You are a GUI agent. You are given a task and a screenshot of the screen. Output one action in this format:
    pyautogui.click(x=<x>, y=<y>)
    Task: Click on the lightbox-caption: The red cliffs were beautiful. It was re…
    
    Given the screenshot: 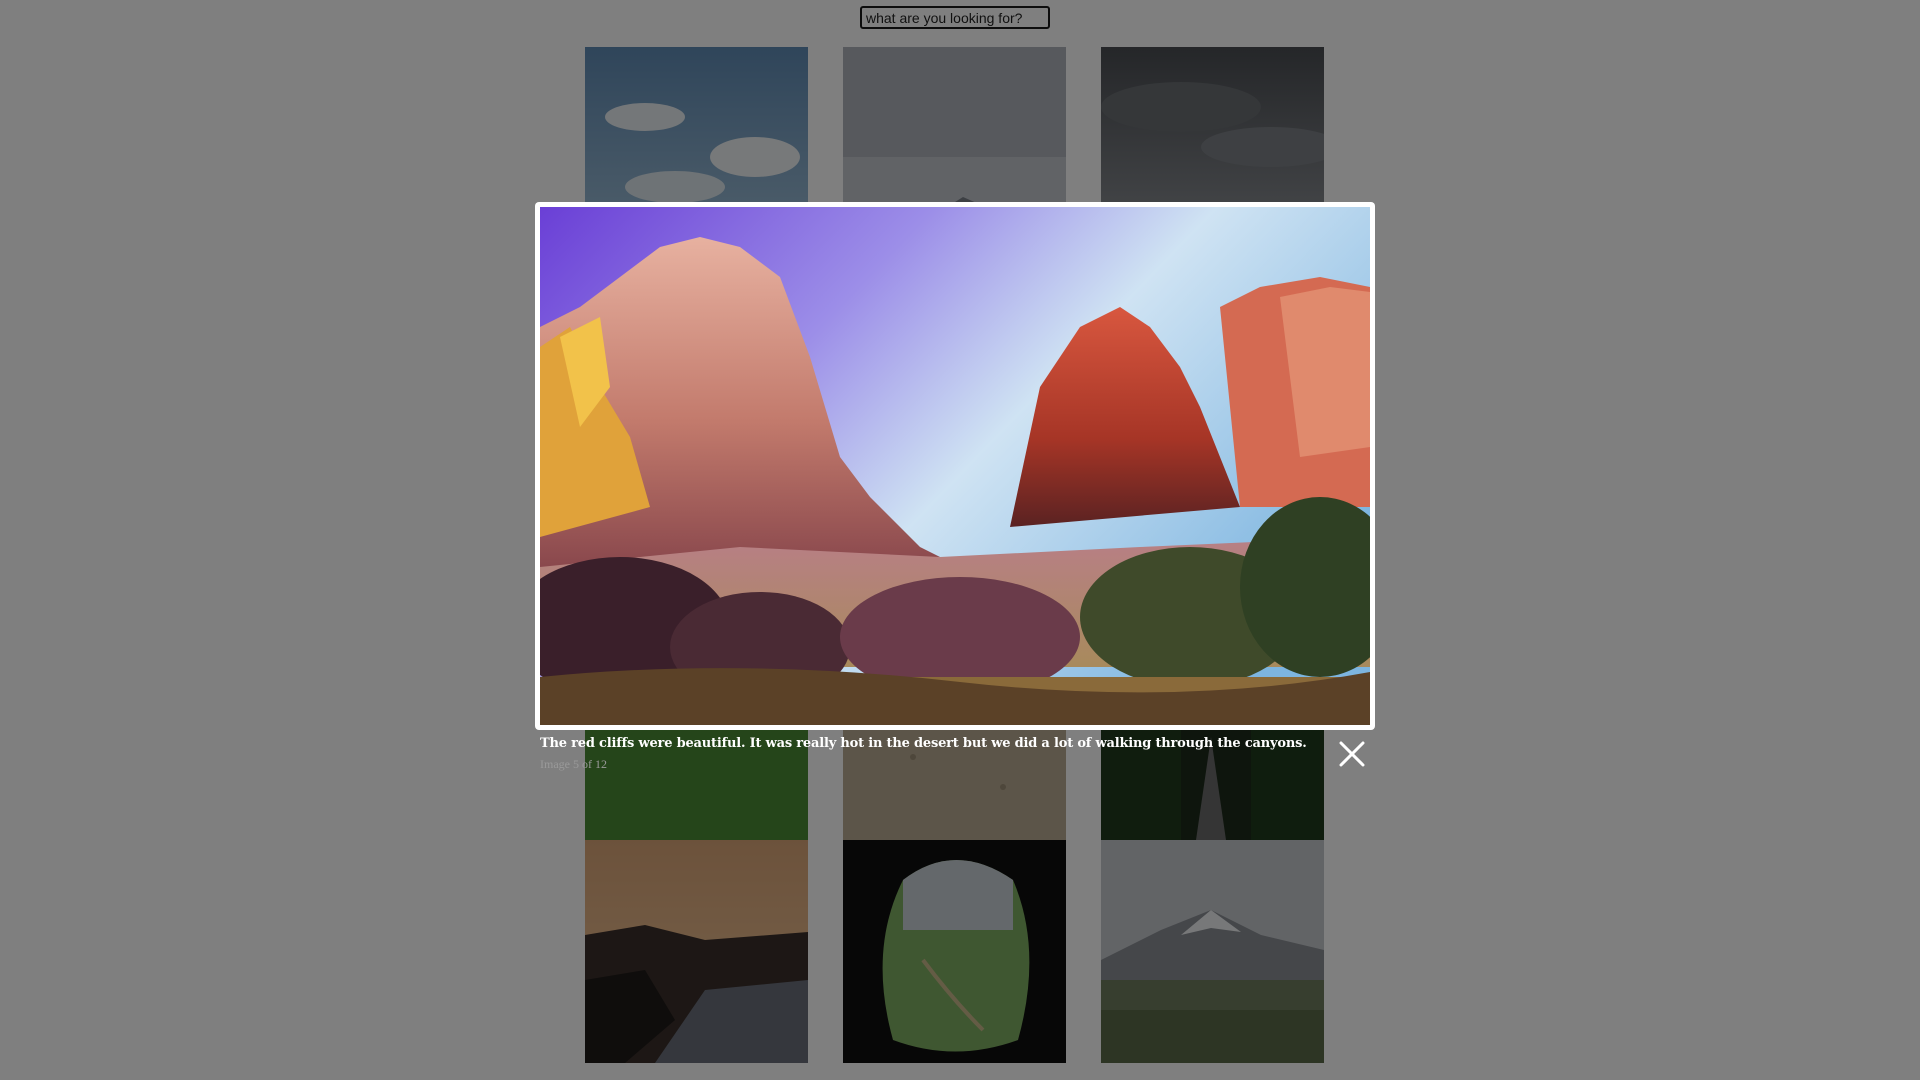 What is the action you would take?
    pyautogui.click(x=923, y=743)
    